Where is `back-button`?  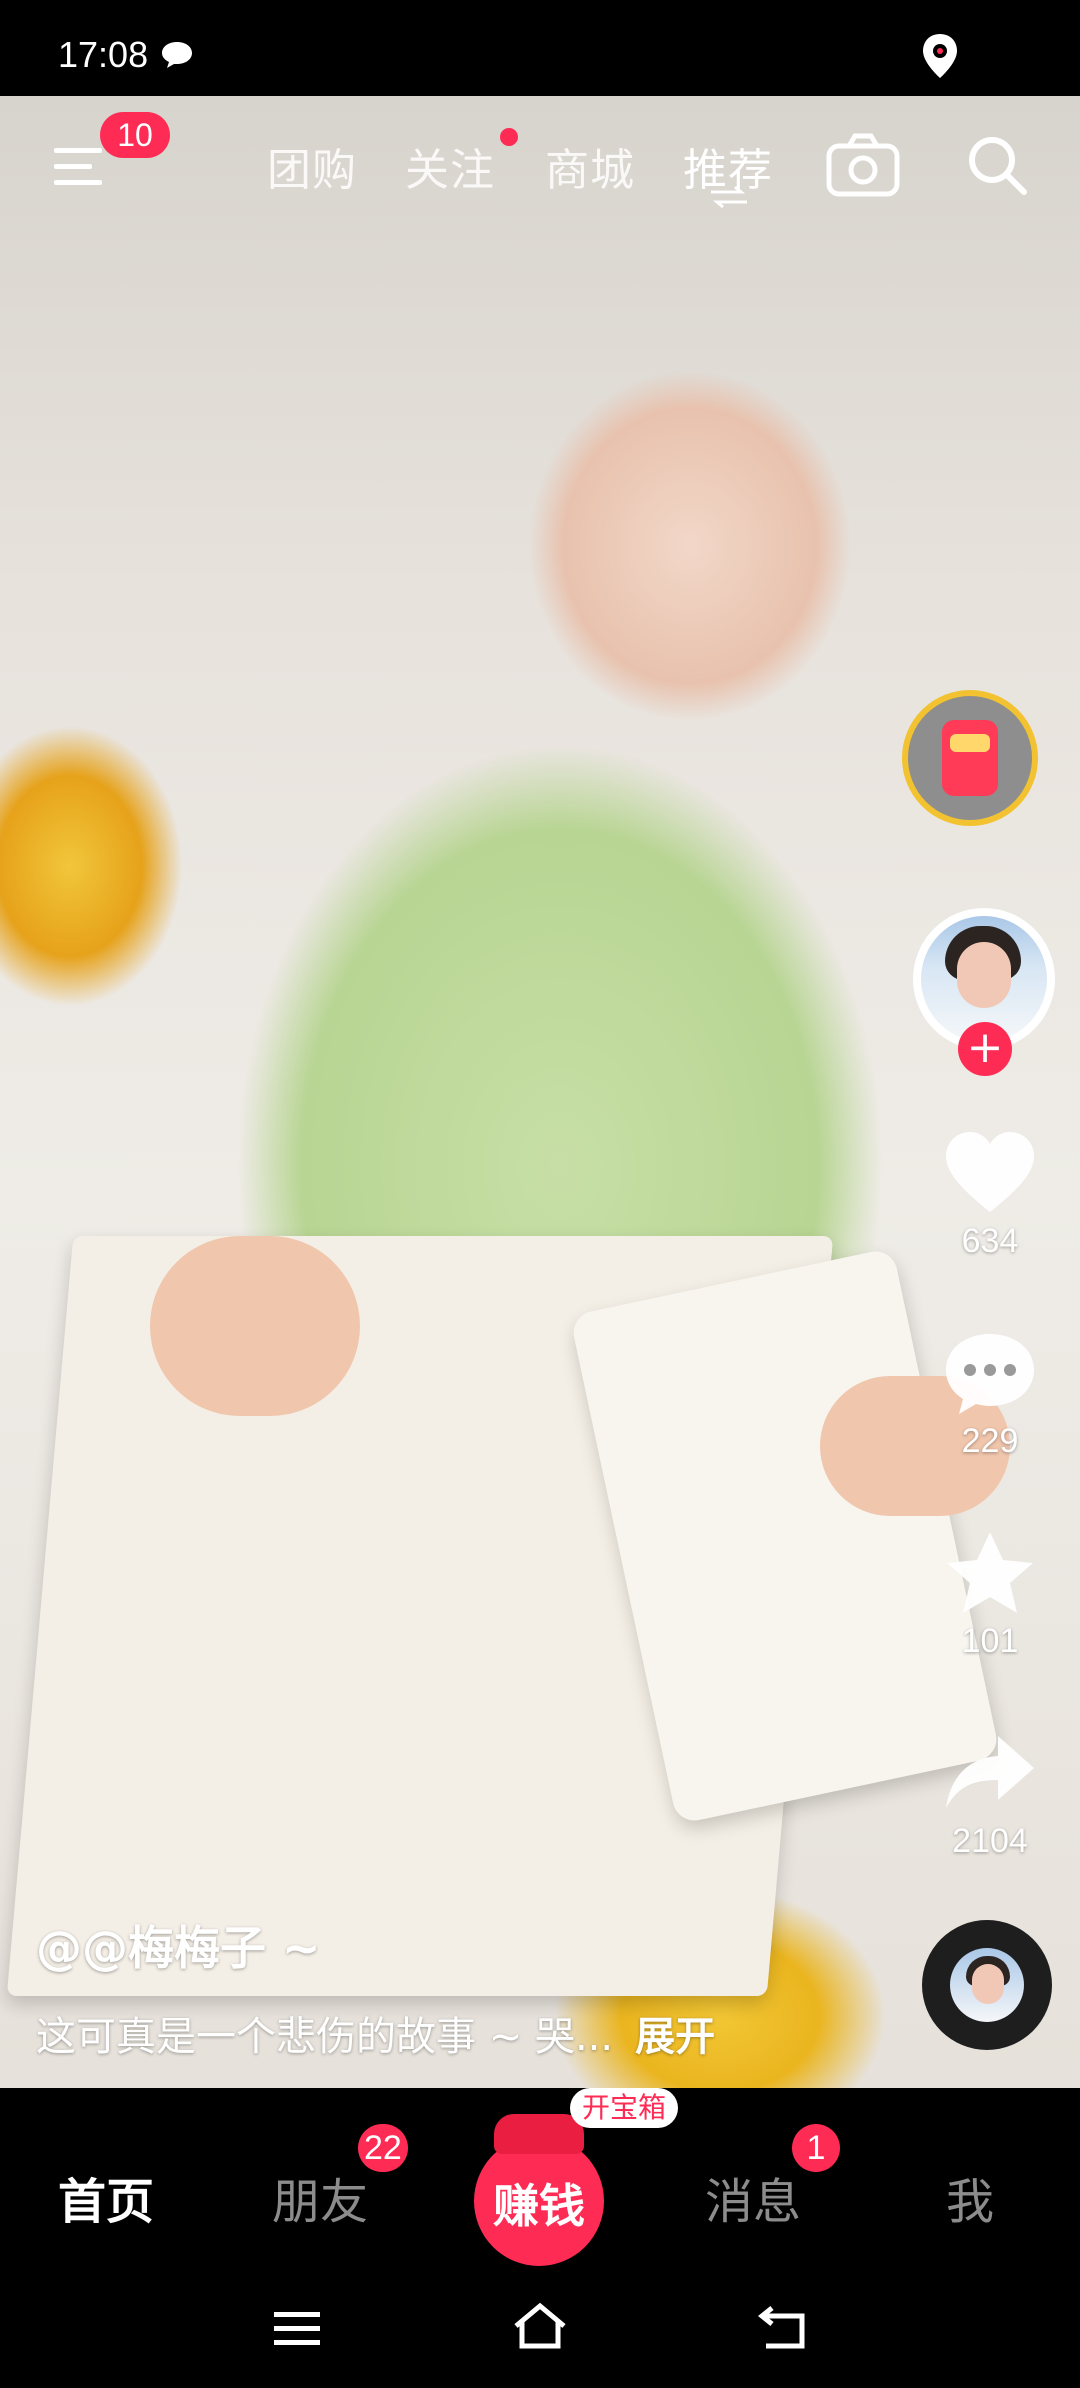
back-button is located at coordinates (784, 2329).